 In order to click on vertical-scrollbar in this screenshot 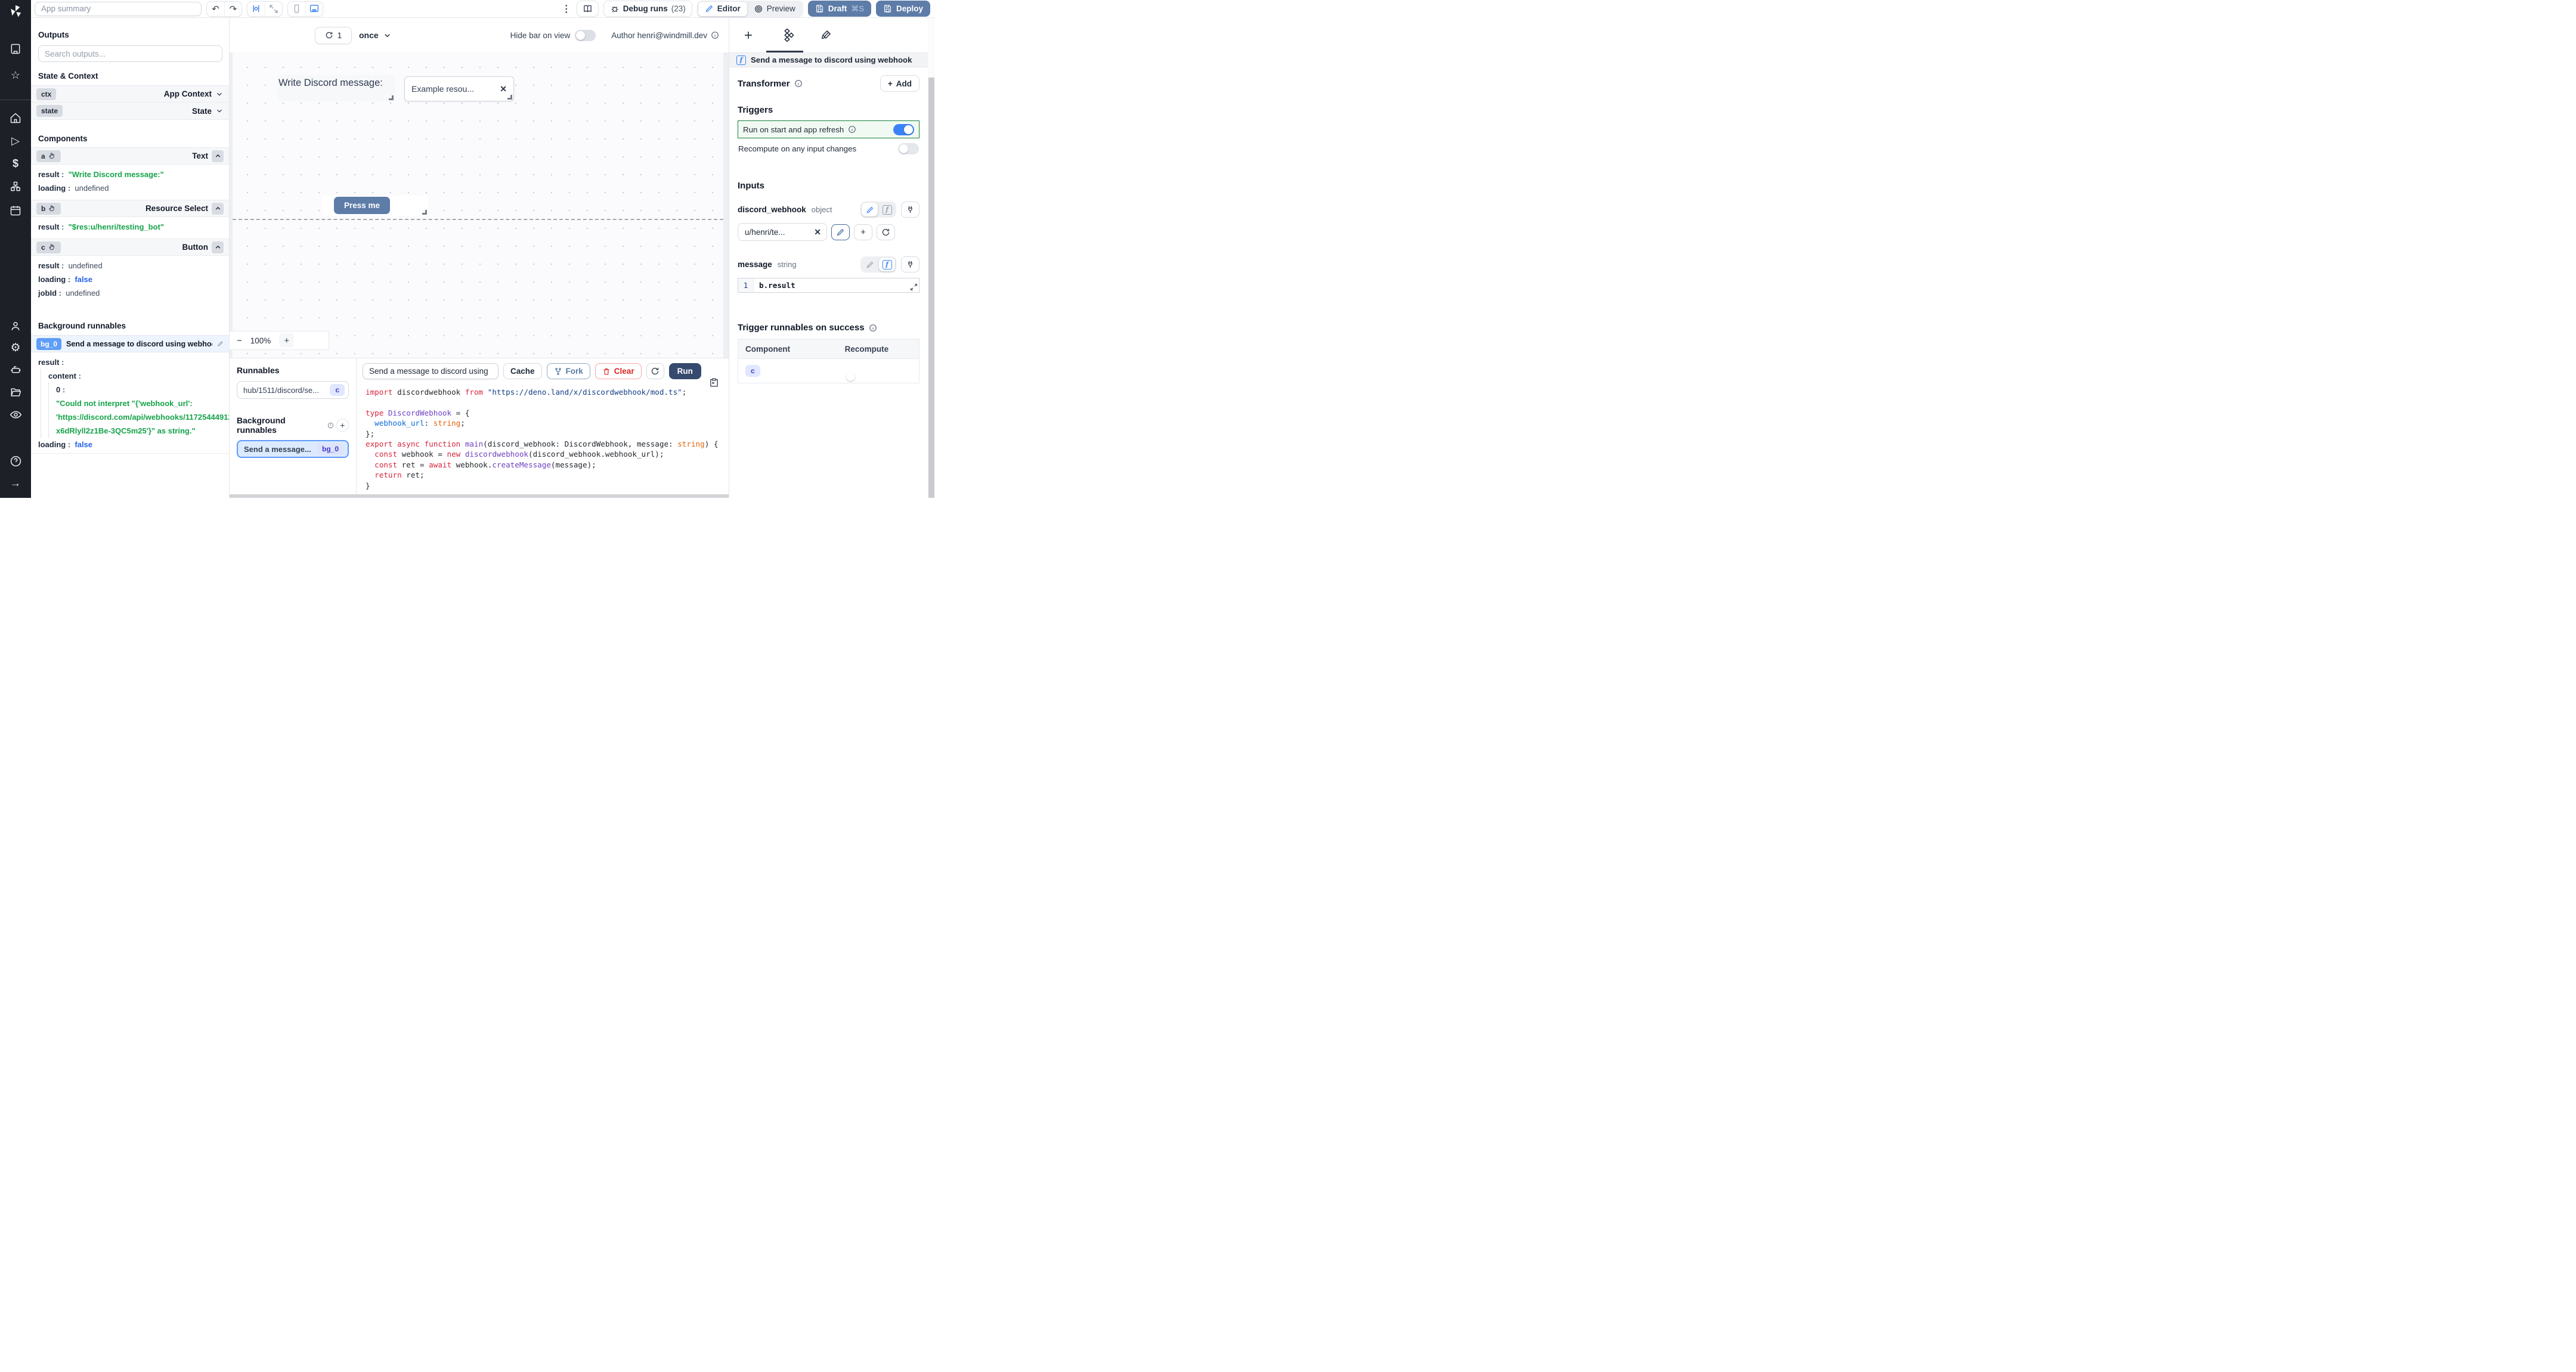, I will do `click(931, 258)`.